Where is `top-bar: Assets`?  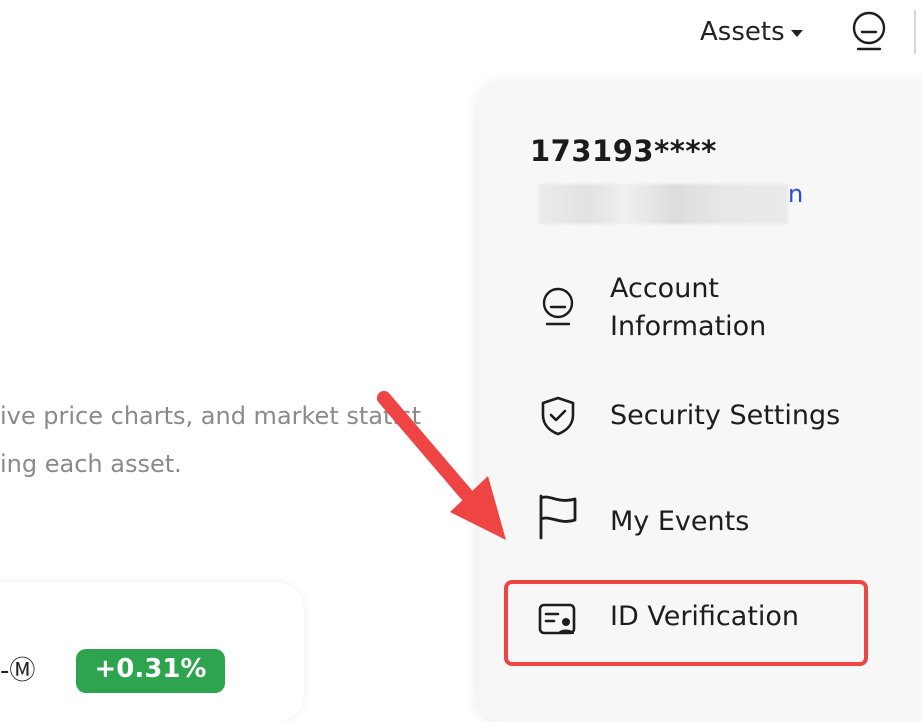
top-bar: Assets is located at coordinates (461, 35).